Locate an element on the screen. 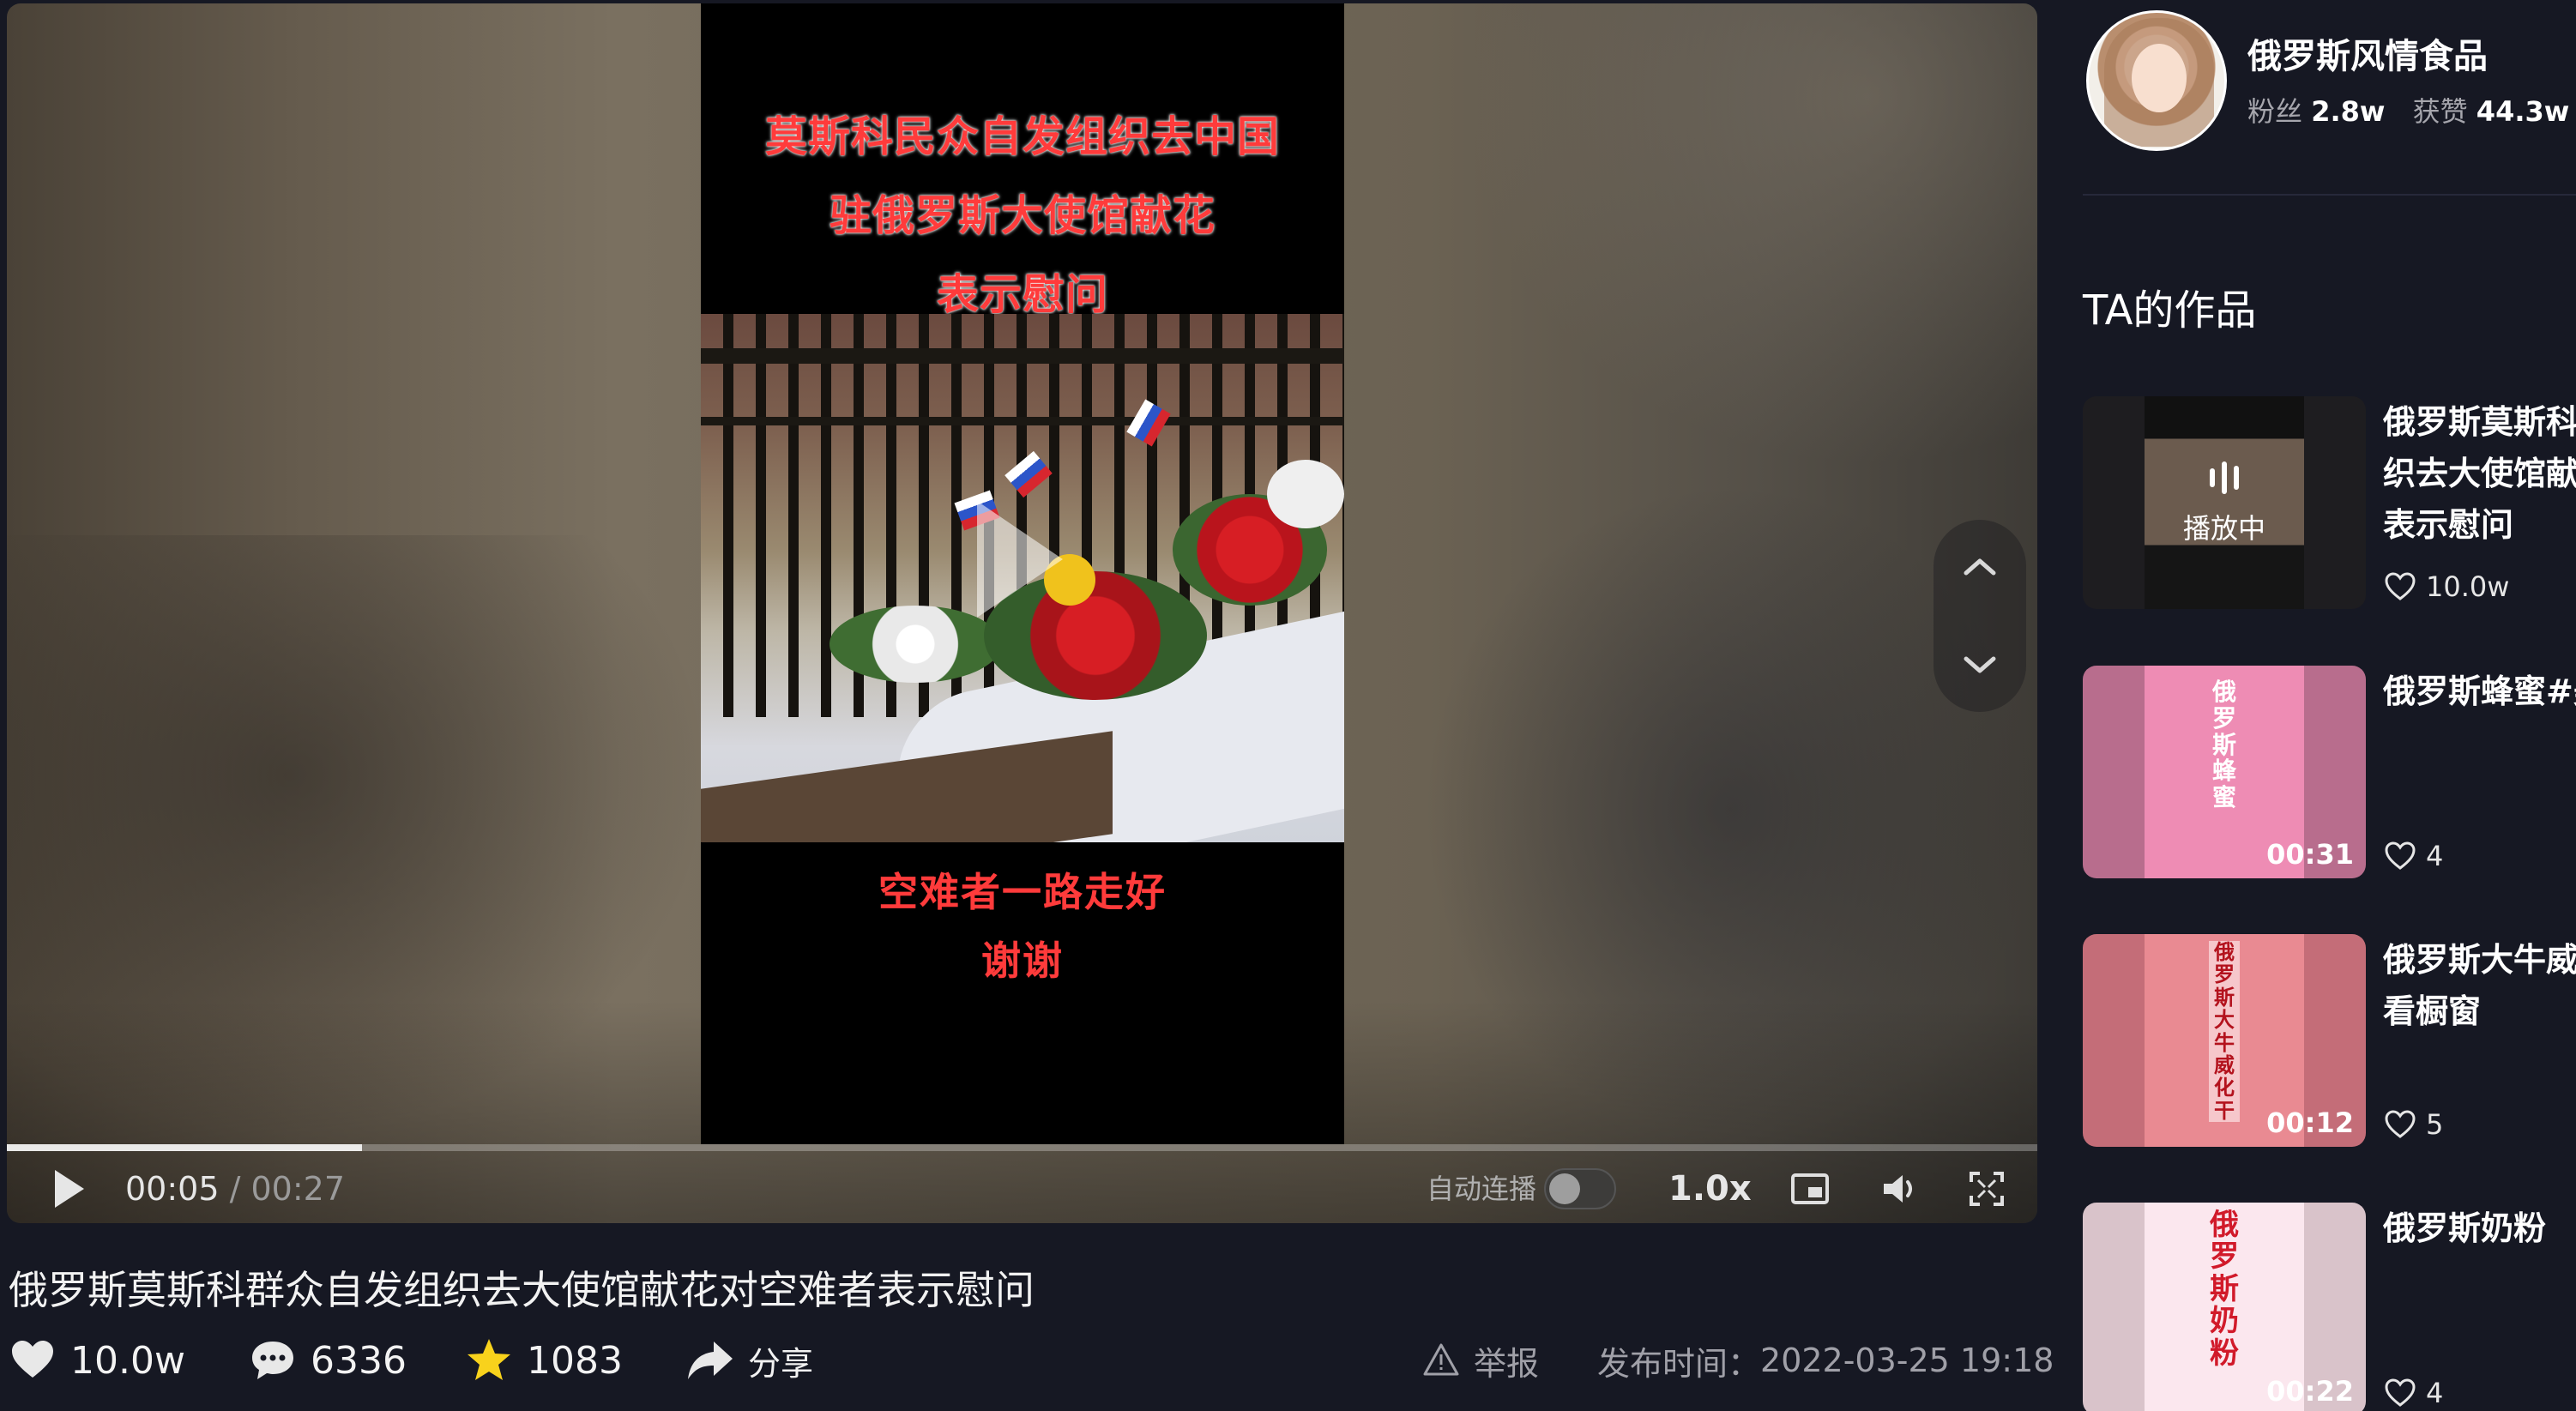  video-scene is located at coordinates (1022, 578).